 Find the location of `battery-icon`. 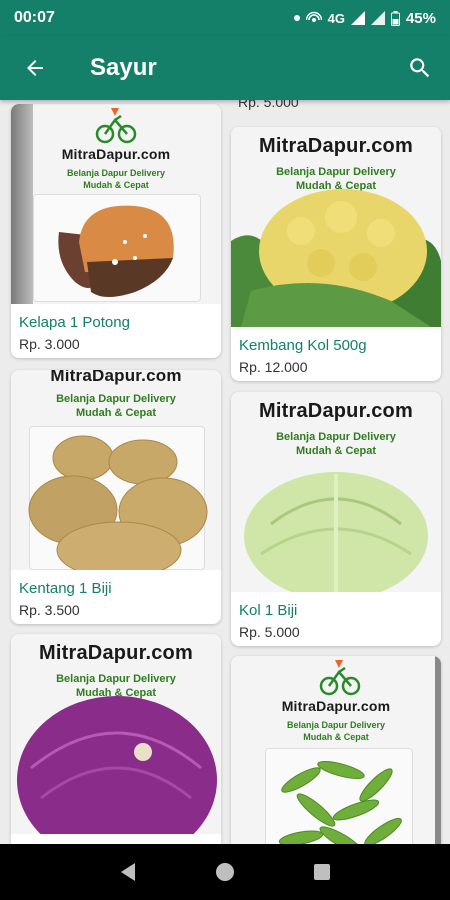

battery-icon is located at coordinates (395, 18).